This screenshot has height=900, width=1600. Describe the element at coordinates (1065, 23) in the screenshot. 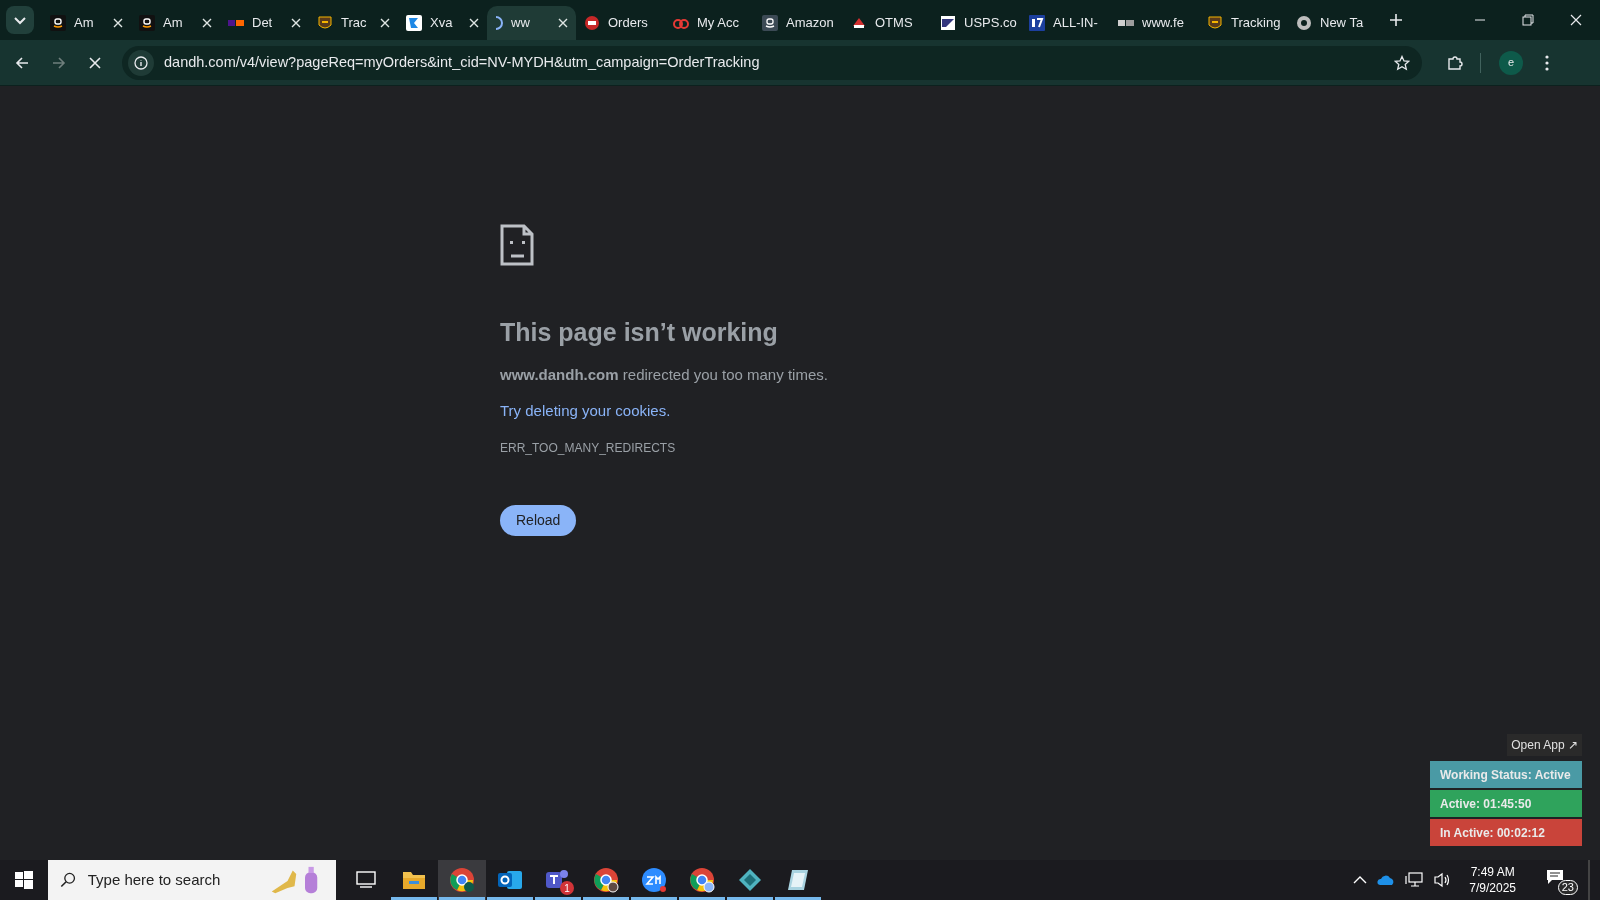

I see `browser-tab: ALL-IN-` at that location.